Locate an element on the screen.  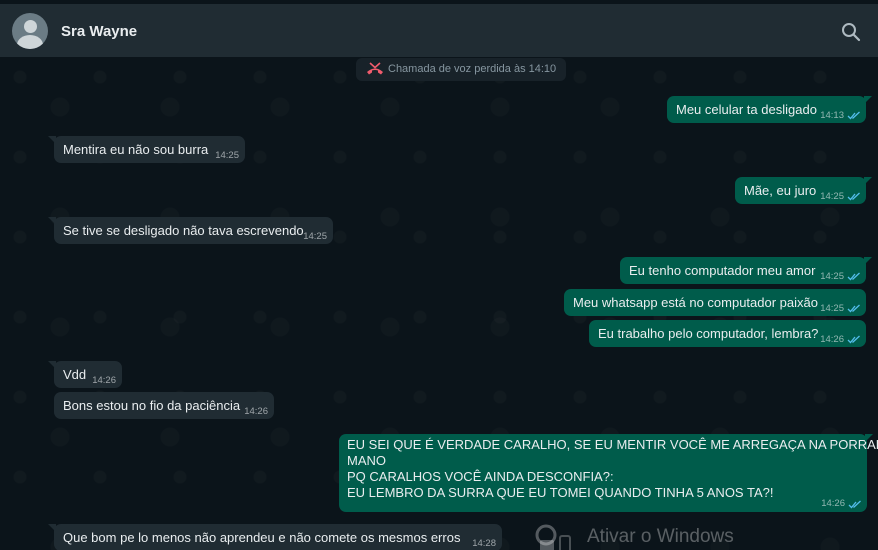
message-text: Bons estou no fio da paciência is located at coordinates (152, 405).